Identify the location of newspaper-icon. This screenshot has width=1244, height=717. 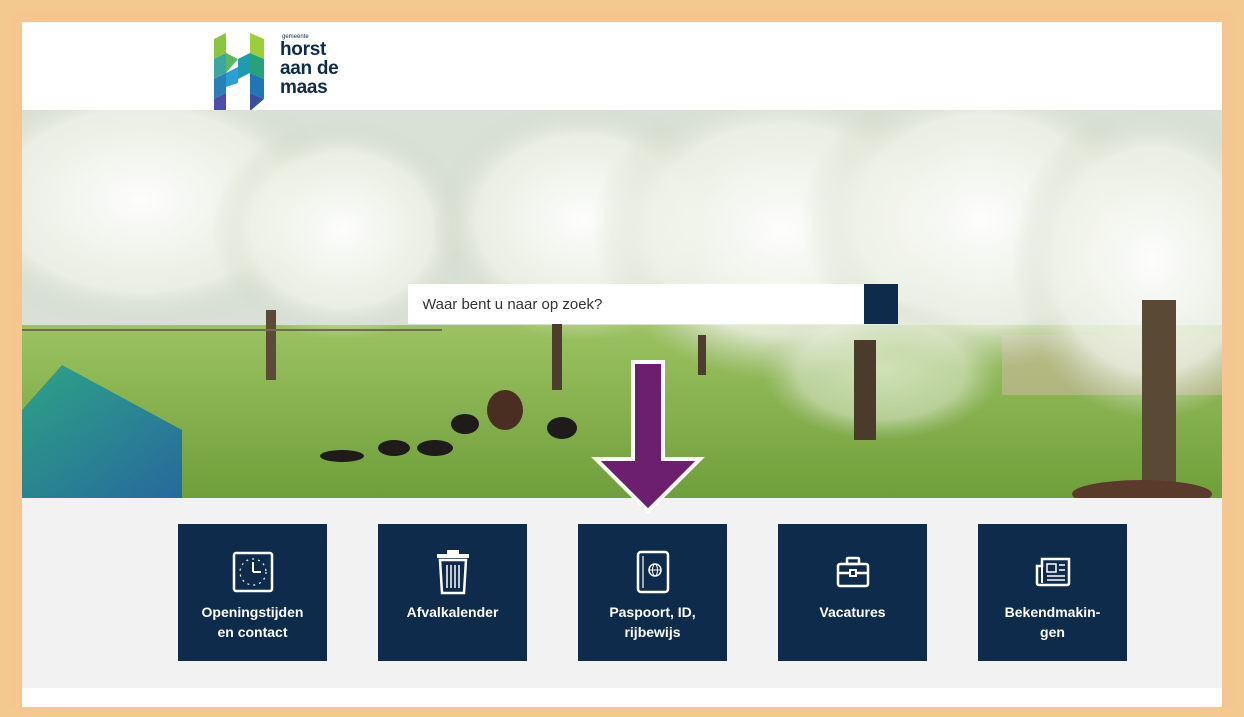
(1052, 572).